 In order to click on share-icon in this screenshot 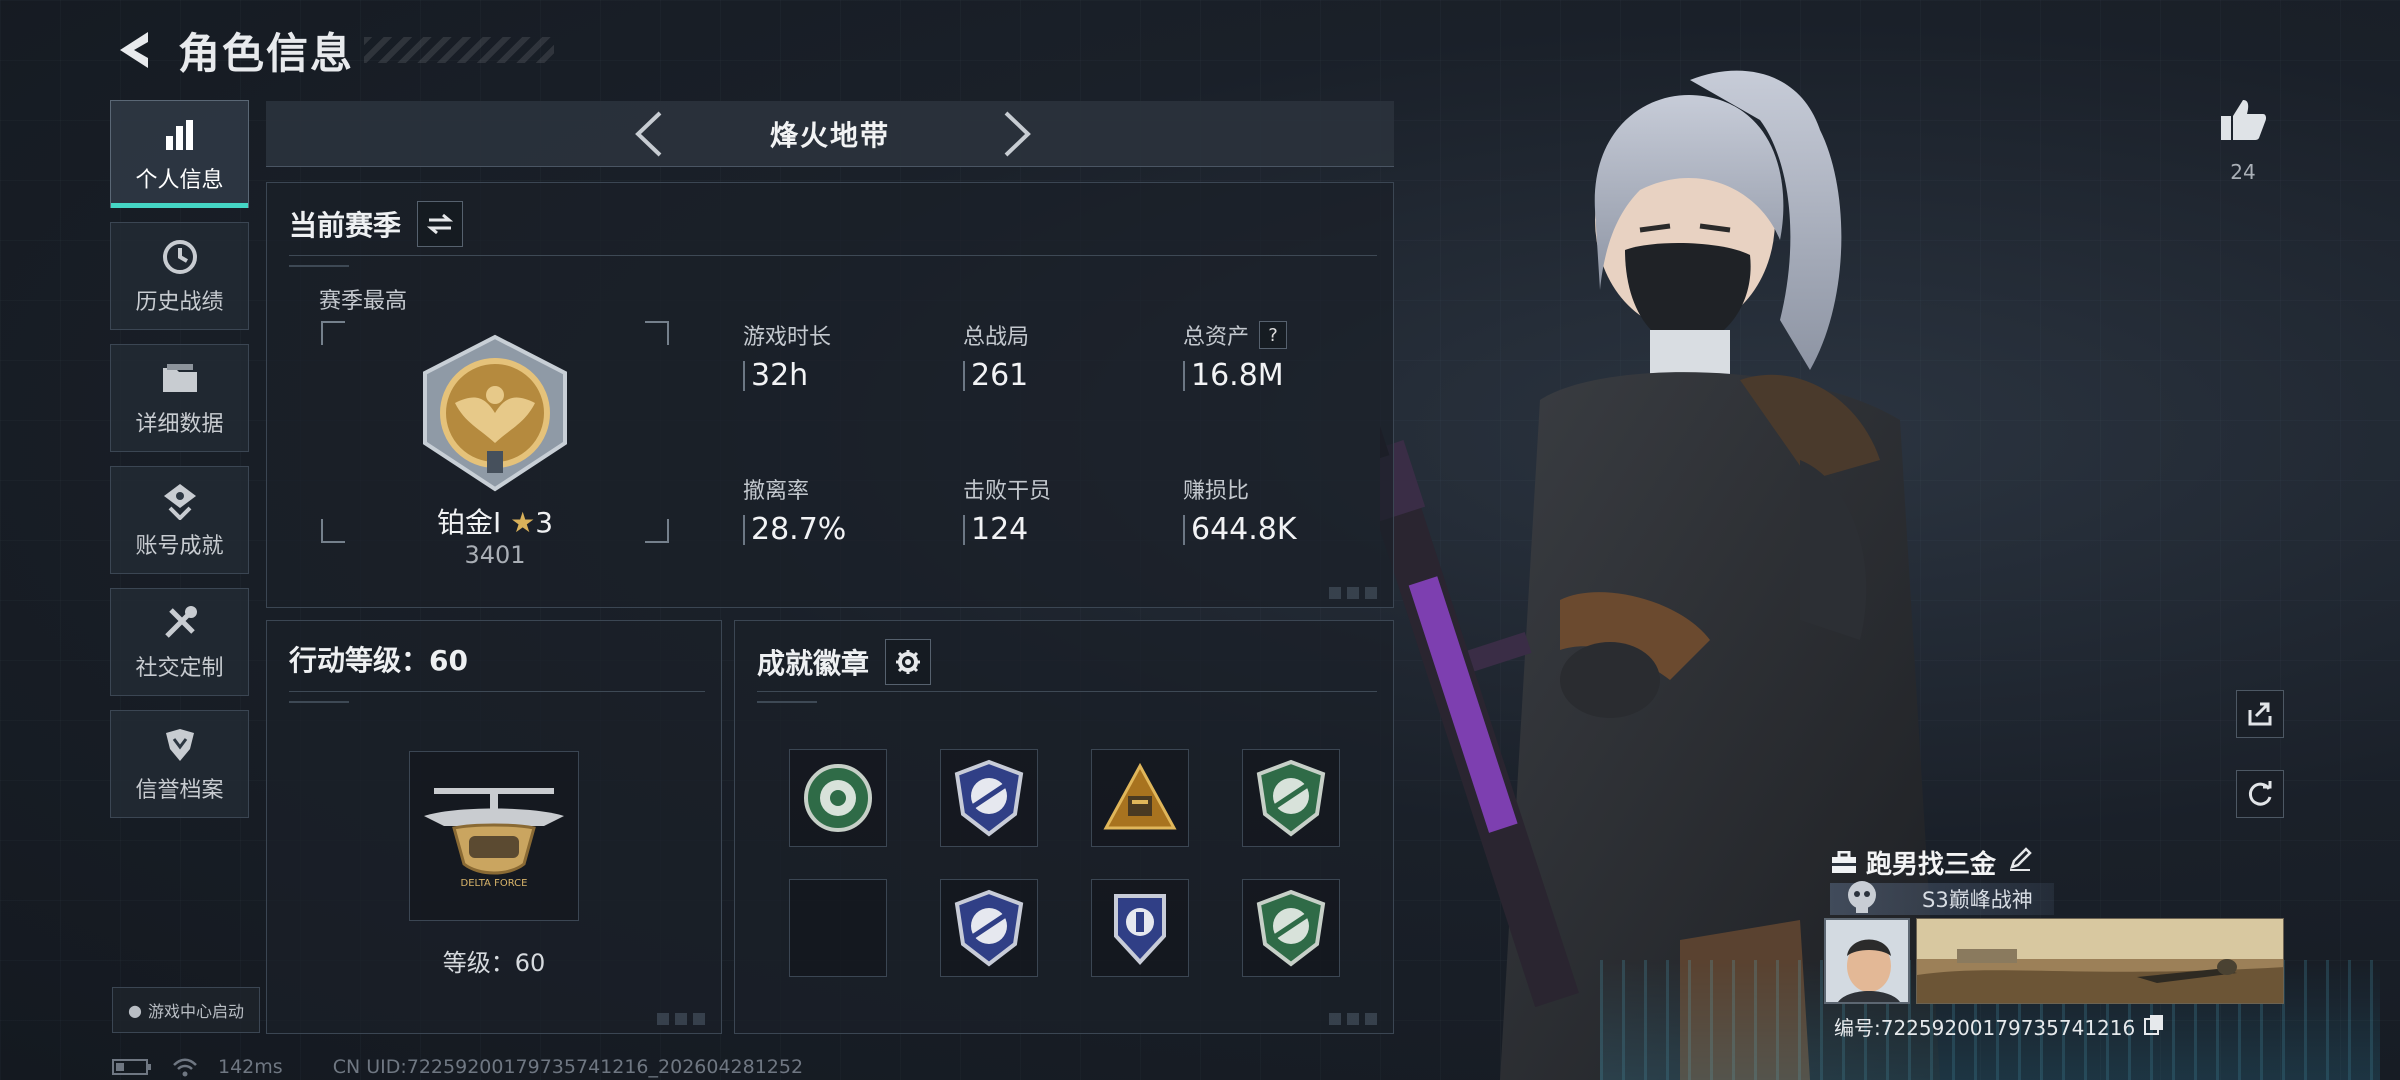, I will do `click(2260, 714)`.